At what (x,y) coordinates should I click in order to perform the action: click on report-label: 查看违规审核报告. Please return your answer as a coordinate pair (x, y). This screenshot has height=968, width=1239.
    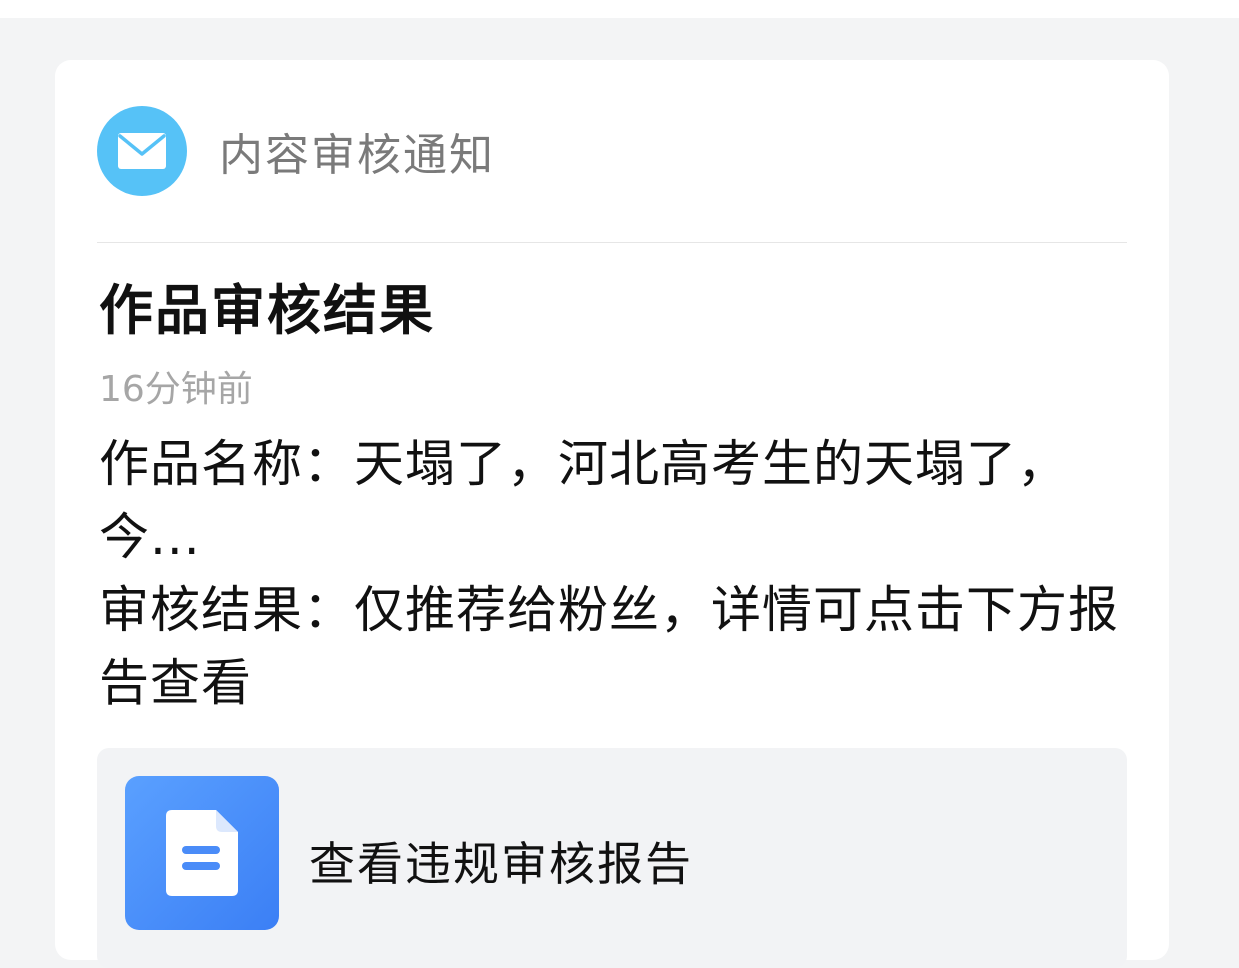
    Looking at the image, I should click on (501, 864).